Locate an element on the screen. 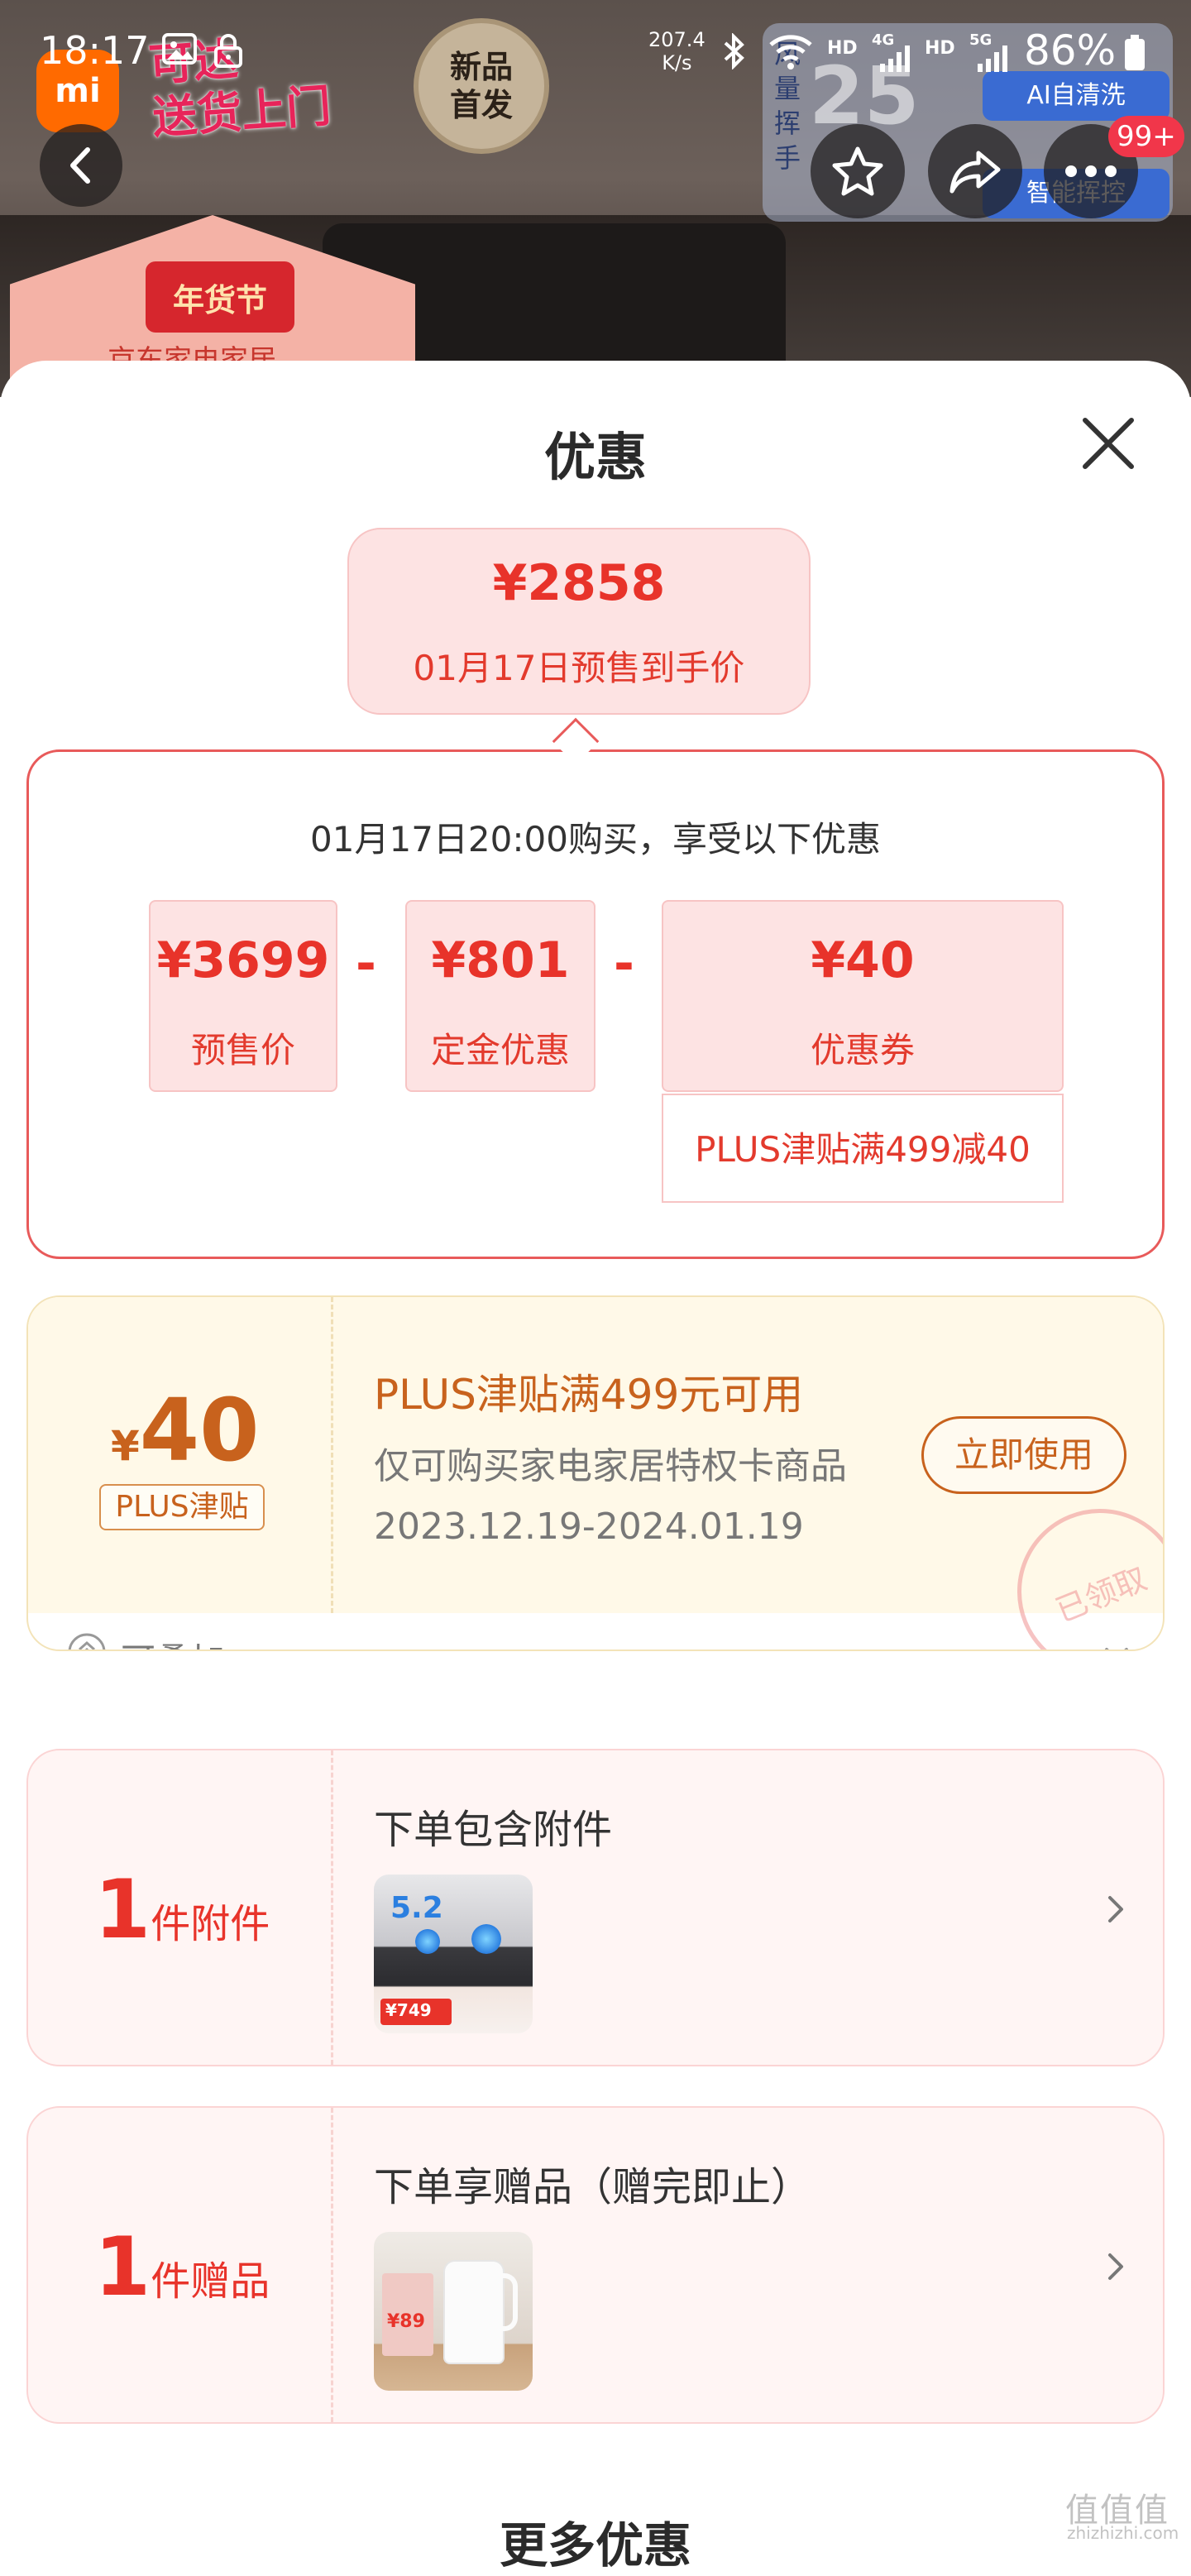 The width and height of the screenshot is (1191, 2576). minus-operator-2: - is located at coordinates (624, 964).